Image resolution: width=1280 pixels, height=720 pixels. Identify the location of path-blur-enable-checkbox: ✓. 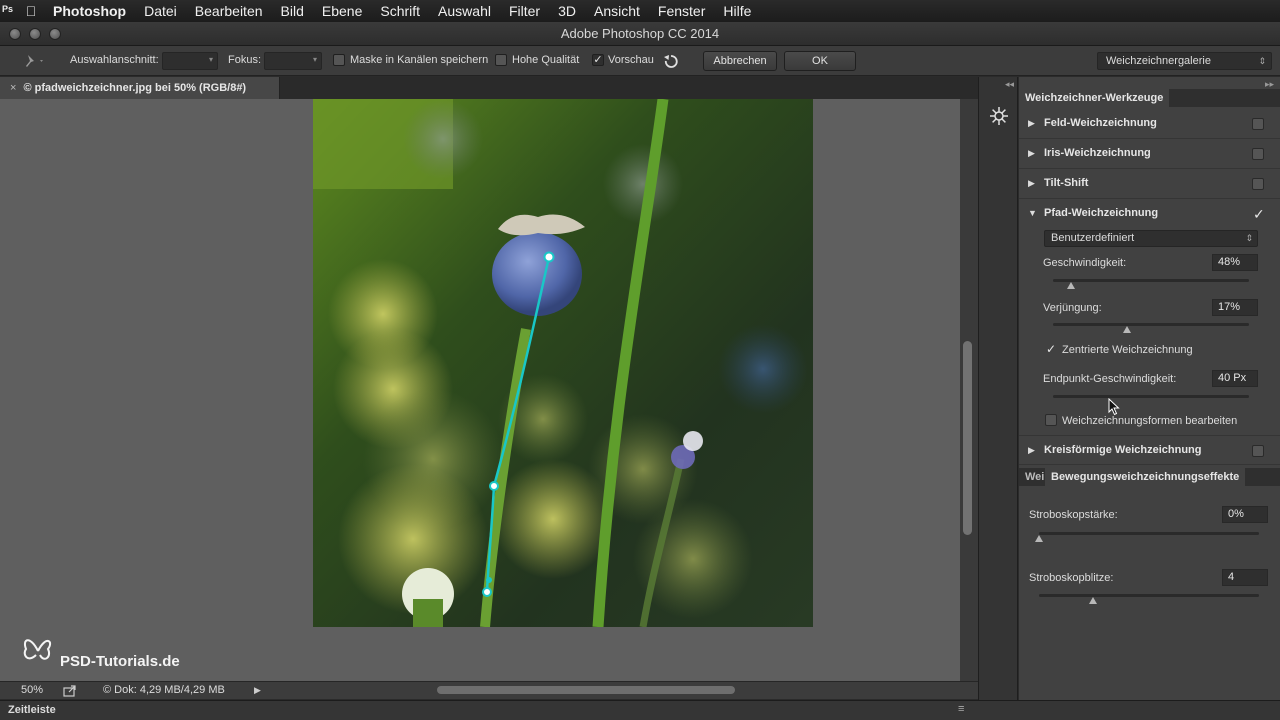
(1258, 214).